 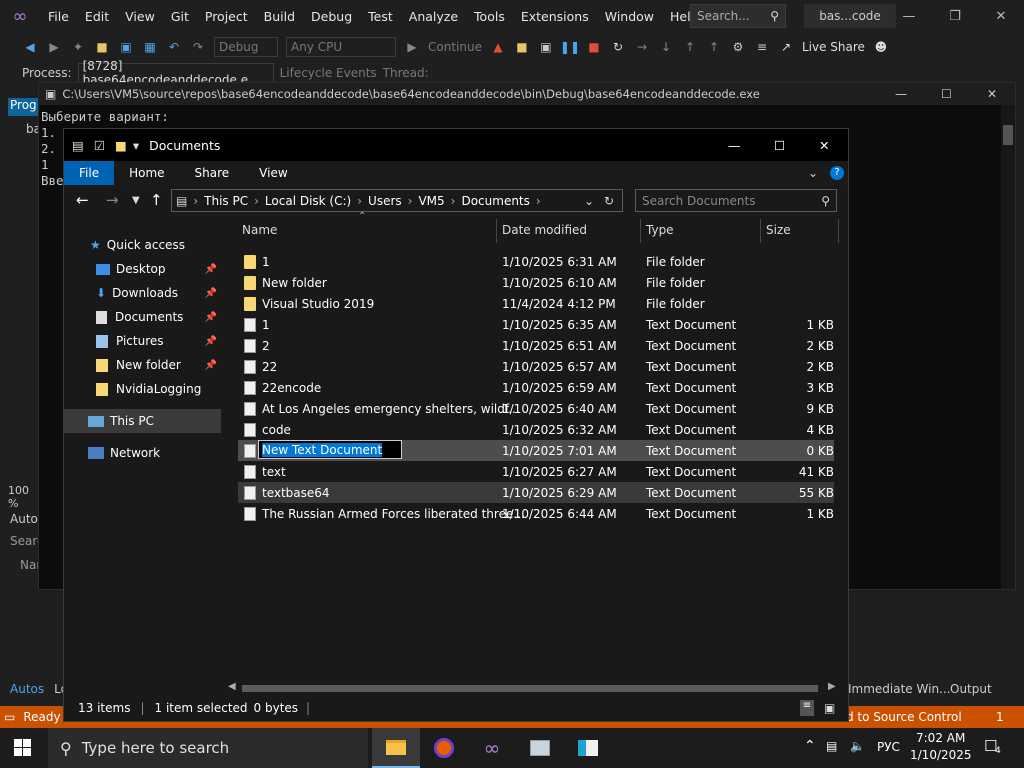 What do you see at coordinates (660, 230) in the screenshot?
I see `column-type: Type` at bounding box center [660, 230].